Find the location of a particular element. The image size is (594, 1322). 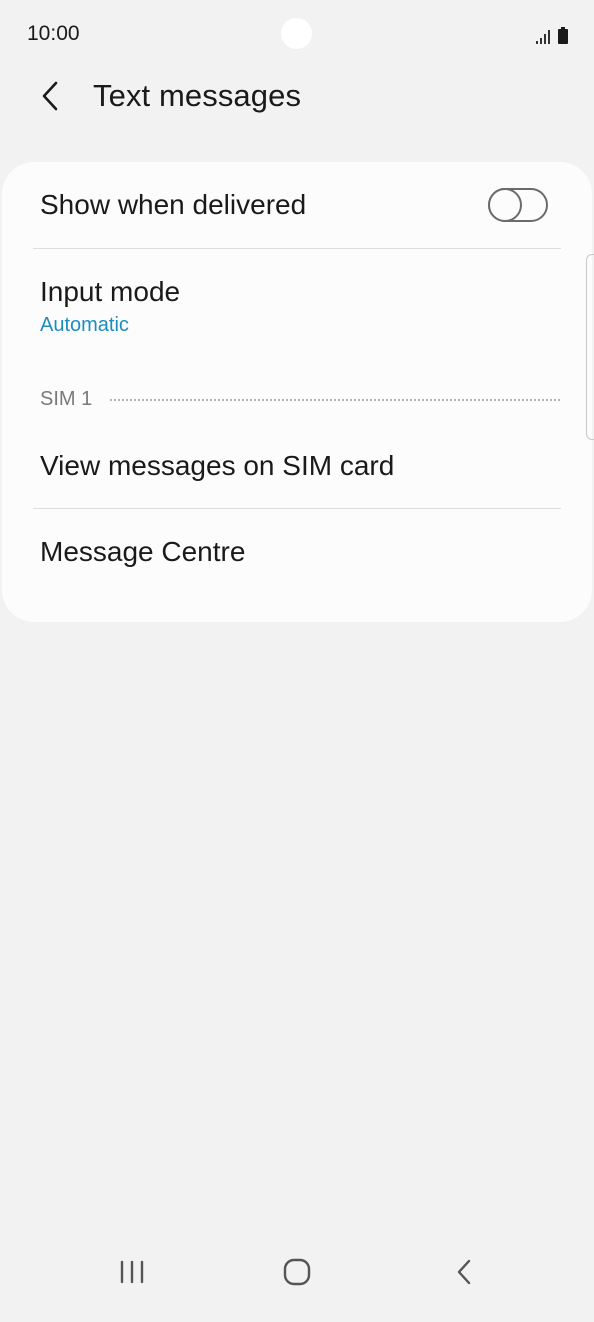

section-dots is located at coordinates (335, 400).